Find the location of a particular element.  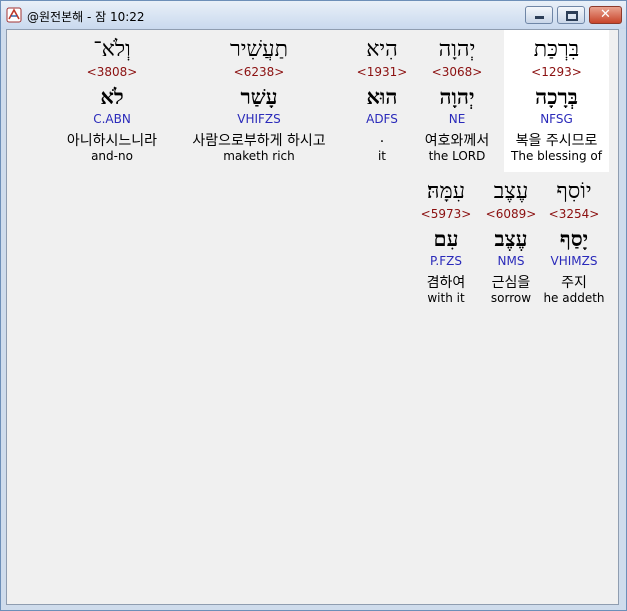

korean-gloss: 주지 is located at coordinates (574, 283).